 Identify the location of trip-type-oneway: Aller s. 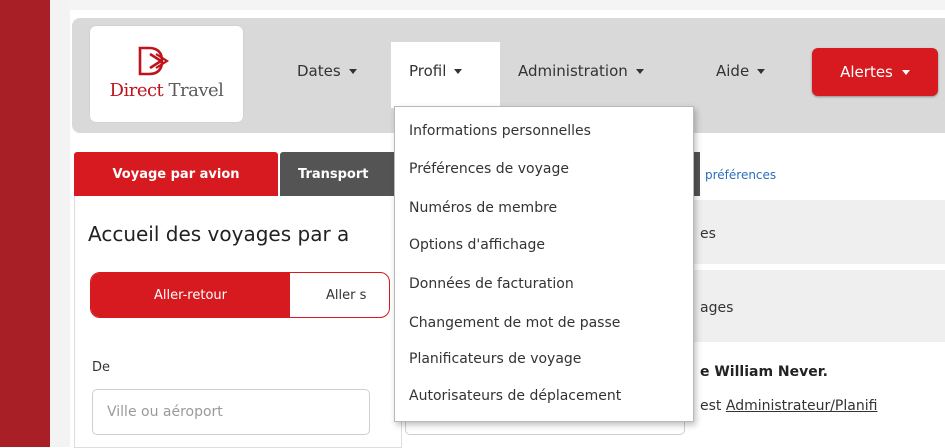
(339, 295).